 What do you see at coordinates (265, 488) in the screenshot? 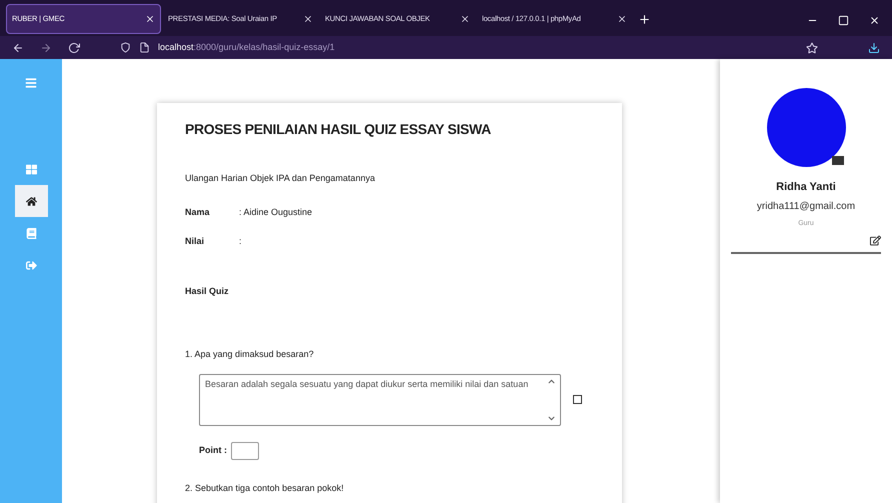
I see `question-text: 2. Sebutkan tiga contoh besaran pokok!` at bounding box center [265, 488].